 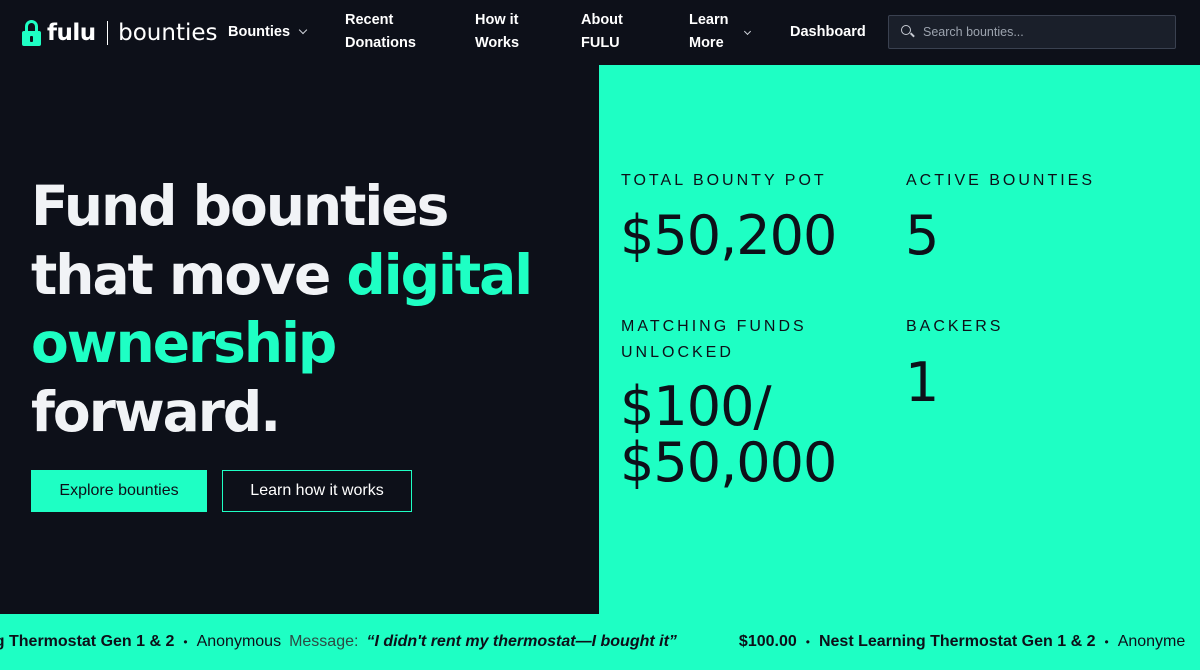 I want to click on ticker-amount: $100.00, so click(x=767, y=641).